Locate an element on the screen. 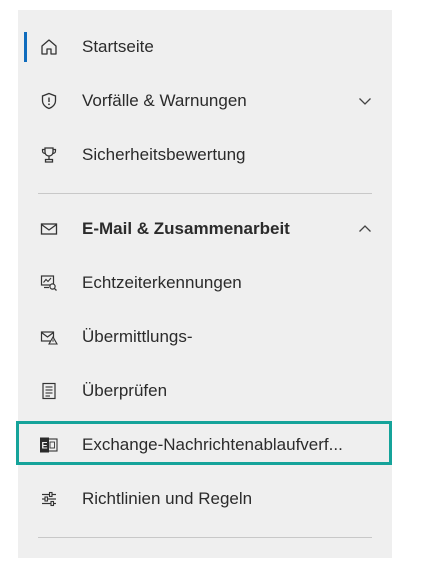 The image size is (430, 578). trophy-icon is located at coordinates (49, 155).